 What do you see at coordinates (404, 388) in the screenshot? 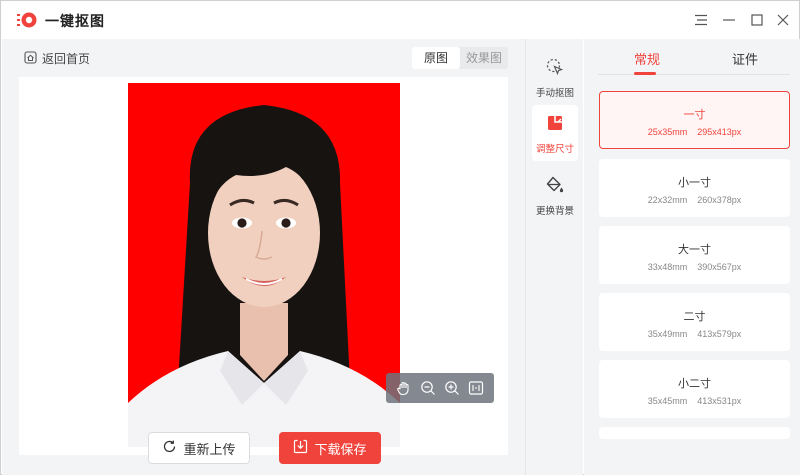
I see `hand-icon` at bounding box center [404, 388].